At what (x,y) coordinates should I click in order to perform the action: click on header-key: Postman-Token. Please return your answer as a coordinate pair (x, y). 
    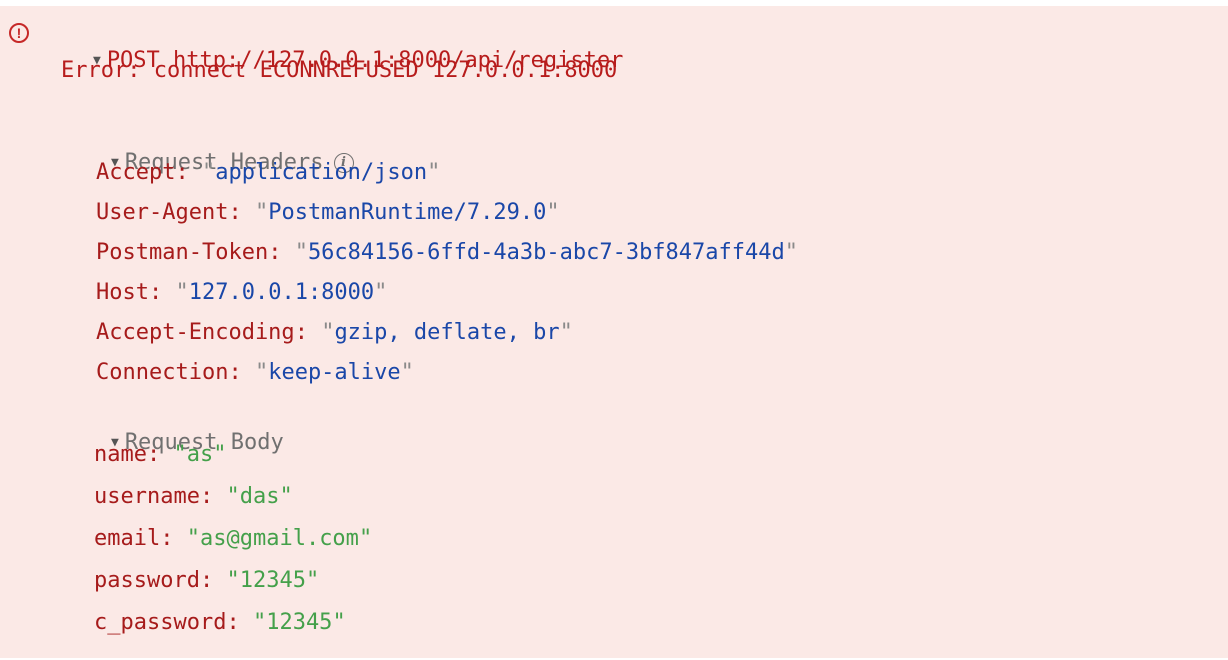
    Looking at the image, I should click on (182, 252).